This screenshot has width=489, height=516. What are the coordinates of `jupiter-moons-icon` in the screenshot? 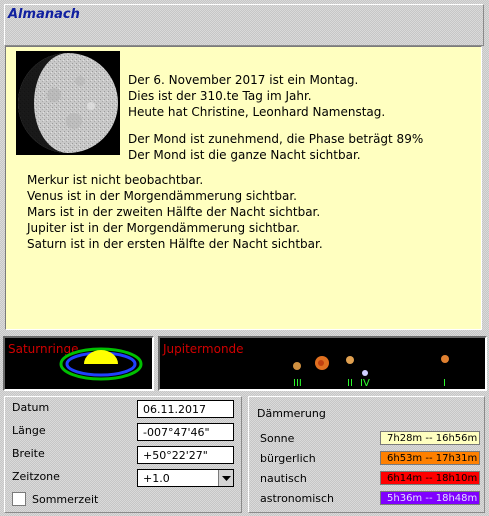 It's located at (371, 365).